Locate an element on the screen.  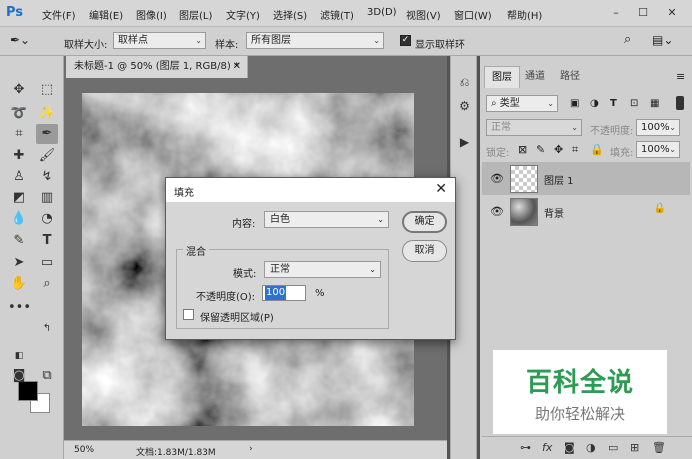
history-brush-tool-icon: ↯ is located at coordinates (47, 177).